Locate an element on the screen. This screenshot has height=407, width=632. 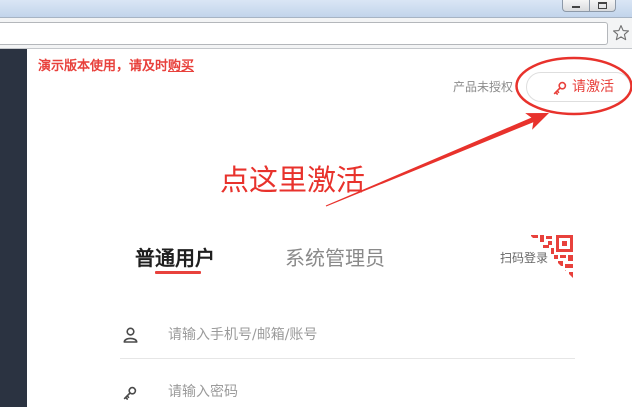
tab-normal-user: 普通用户 is located at coordinates (175, 258).